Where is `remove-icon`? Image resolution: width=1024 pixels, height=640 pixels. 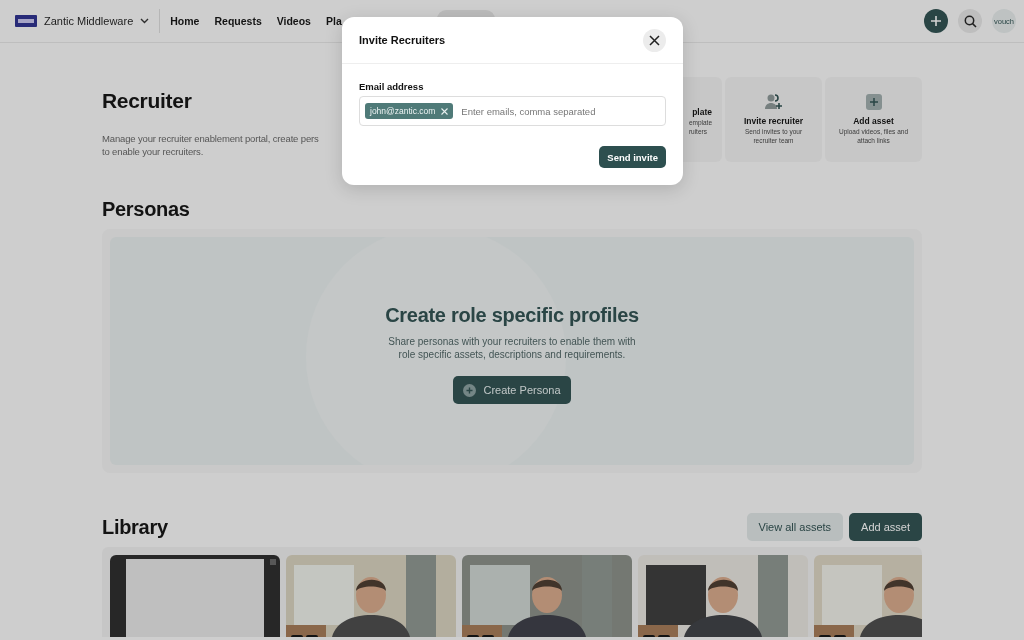 remove-icon is located at coordinates (445, 111).